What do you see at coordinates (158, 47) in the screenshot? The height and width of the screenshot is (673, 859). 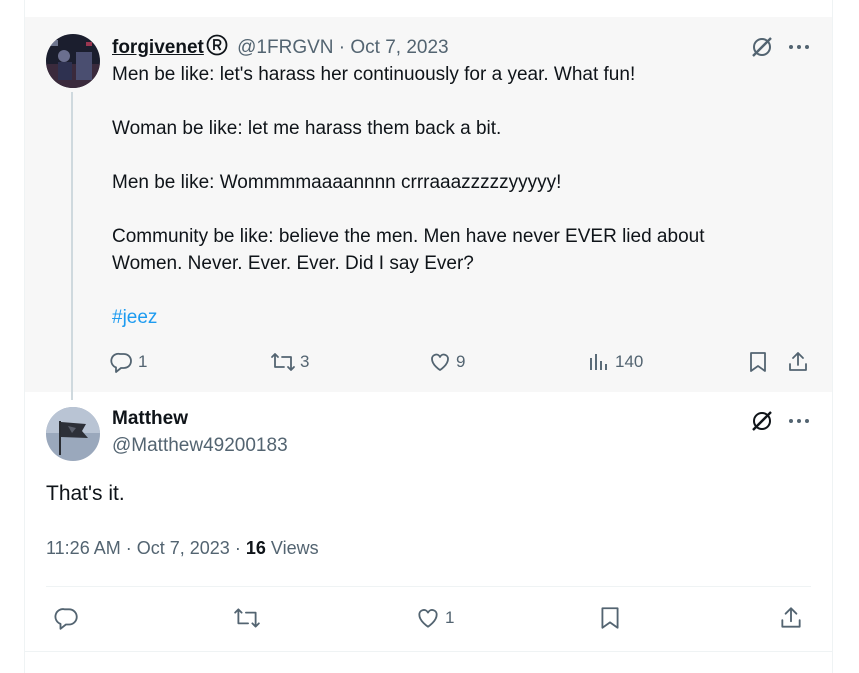 I see `parent-display-name: forgivenet` at bounding box center [158, 47].